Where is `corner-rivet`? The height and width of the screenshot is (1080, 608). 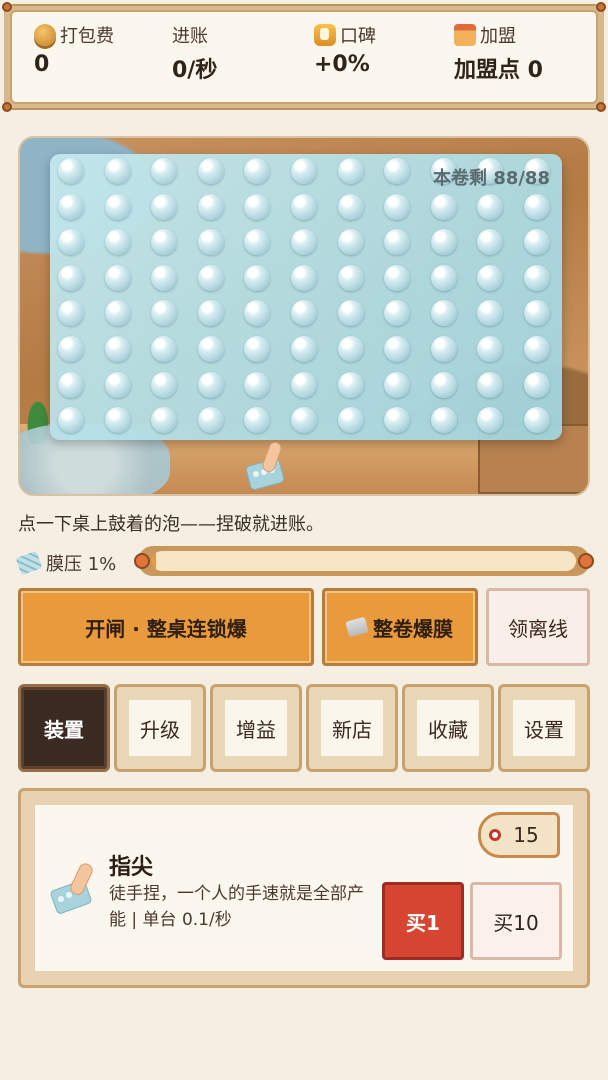 corner-rivet is located at coordinates (7, 107).